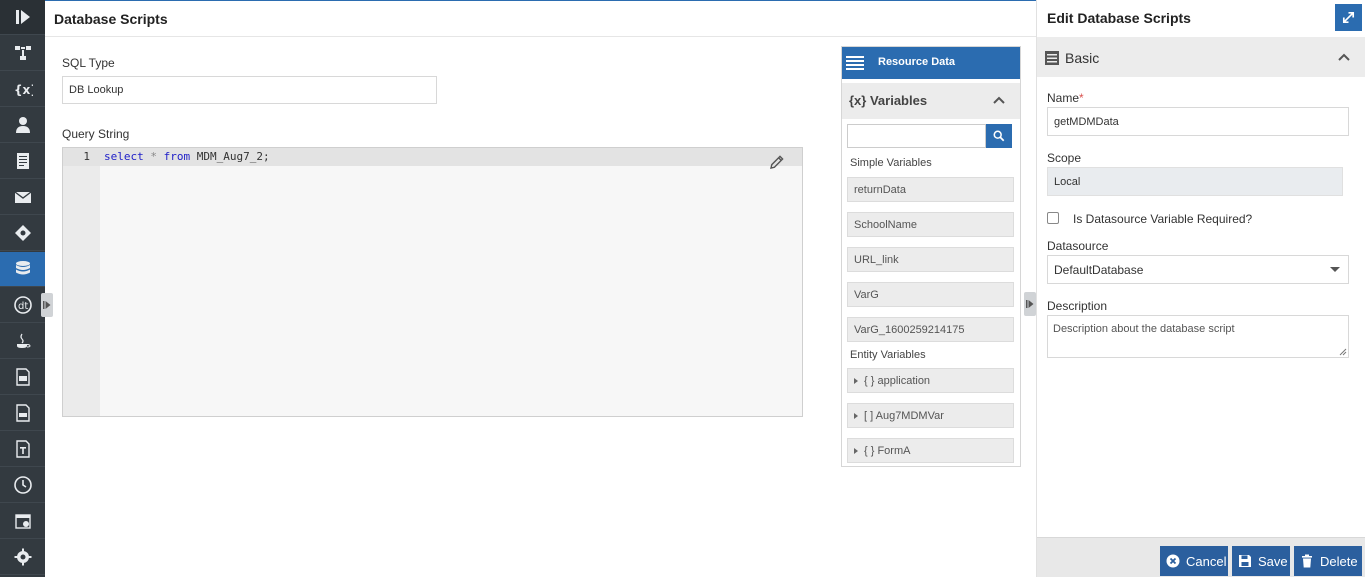  I want to click on decision-icon, so click(22, 233).